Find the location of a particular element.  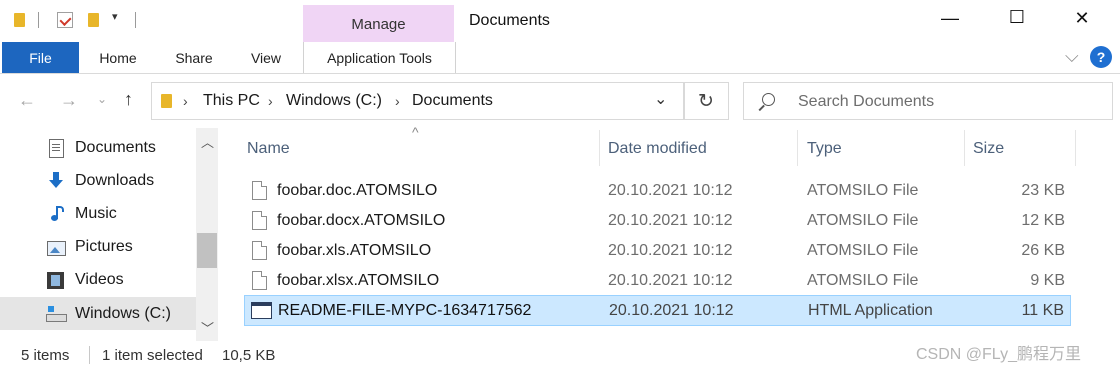

tab-file: File is located at coordinates (40, 57).